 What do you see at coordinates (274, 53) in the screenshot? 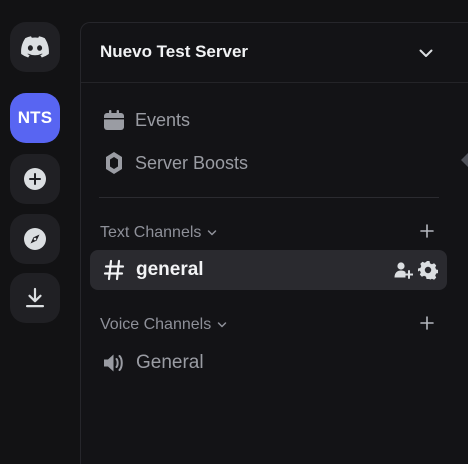
I see `server-header: Nuevo Test Server` at bounding box center [274, 53].